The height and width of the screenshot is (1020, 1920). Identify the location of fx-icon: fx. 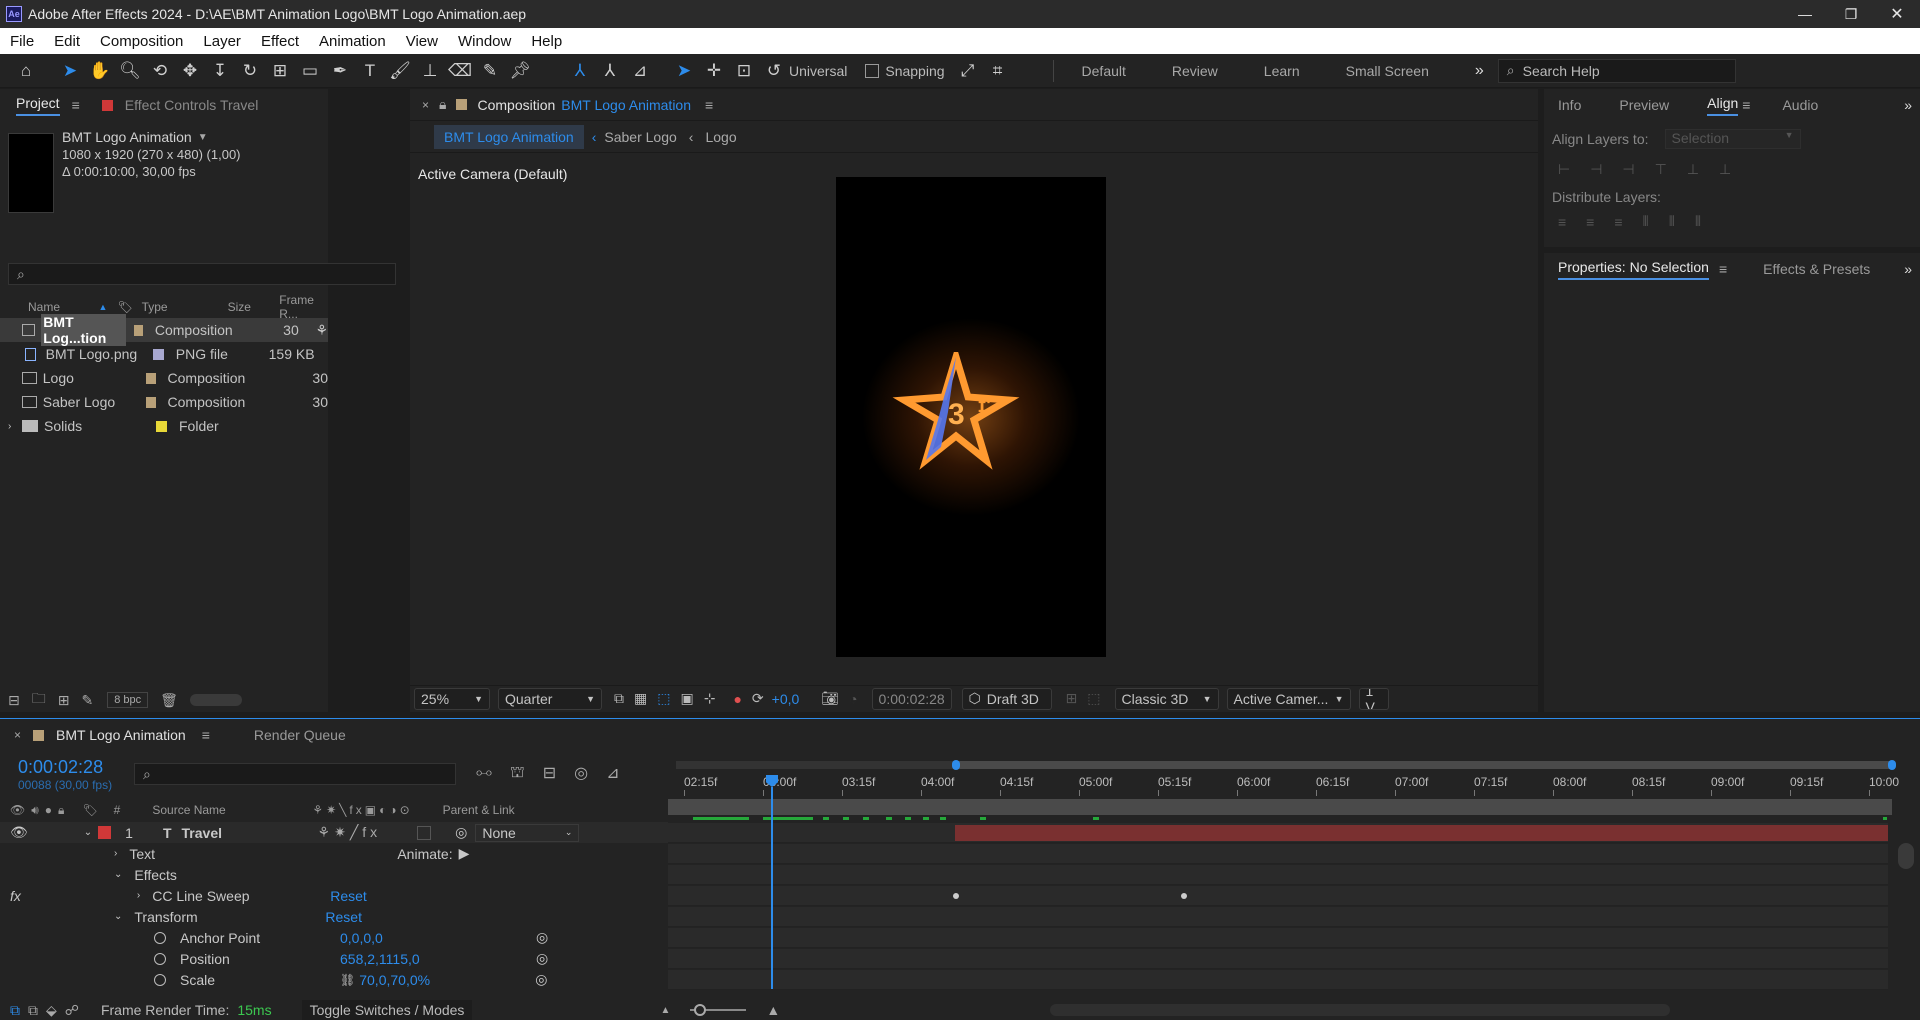
(15, 896).